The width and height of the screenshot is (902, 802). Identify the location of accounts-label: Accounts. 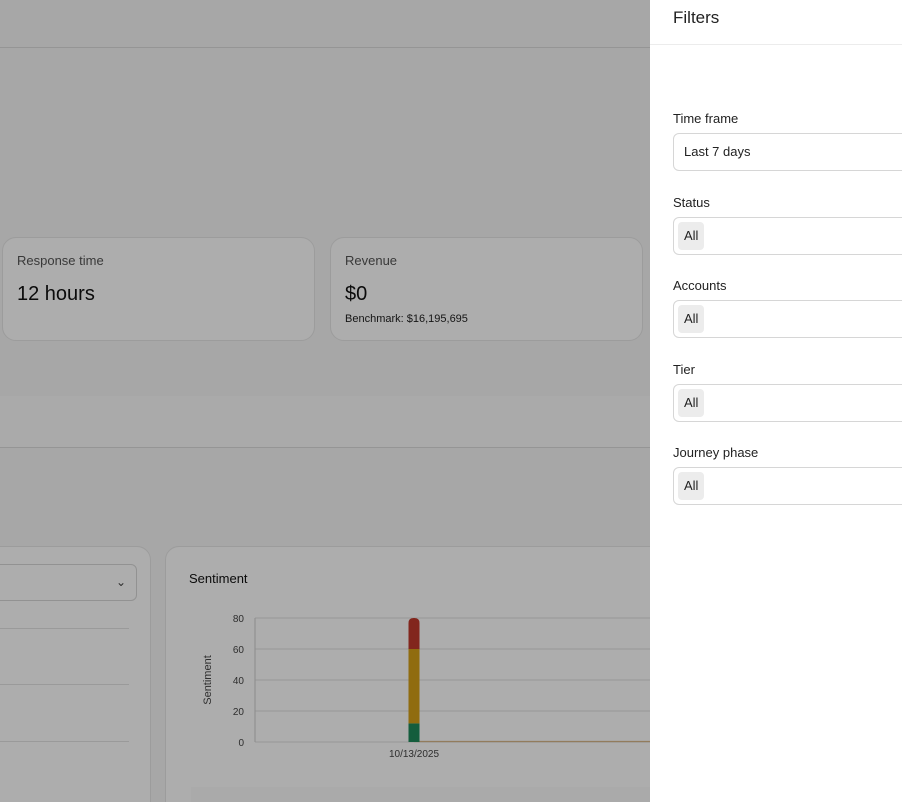
(700, 285).